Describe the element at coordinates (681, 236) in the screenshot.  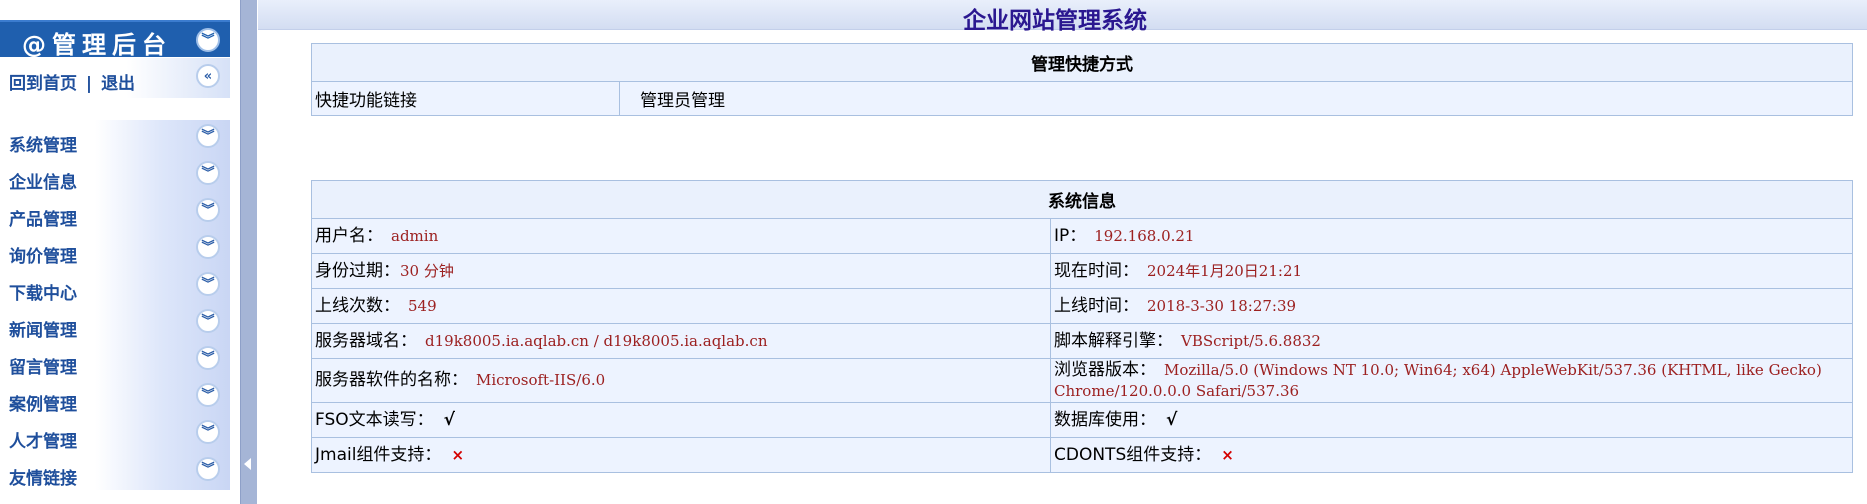
I see `username-cell: 用户名： admin` at that location.